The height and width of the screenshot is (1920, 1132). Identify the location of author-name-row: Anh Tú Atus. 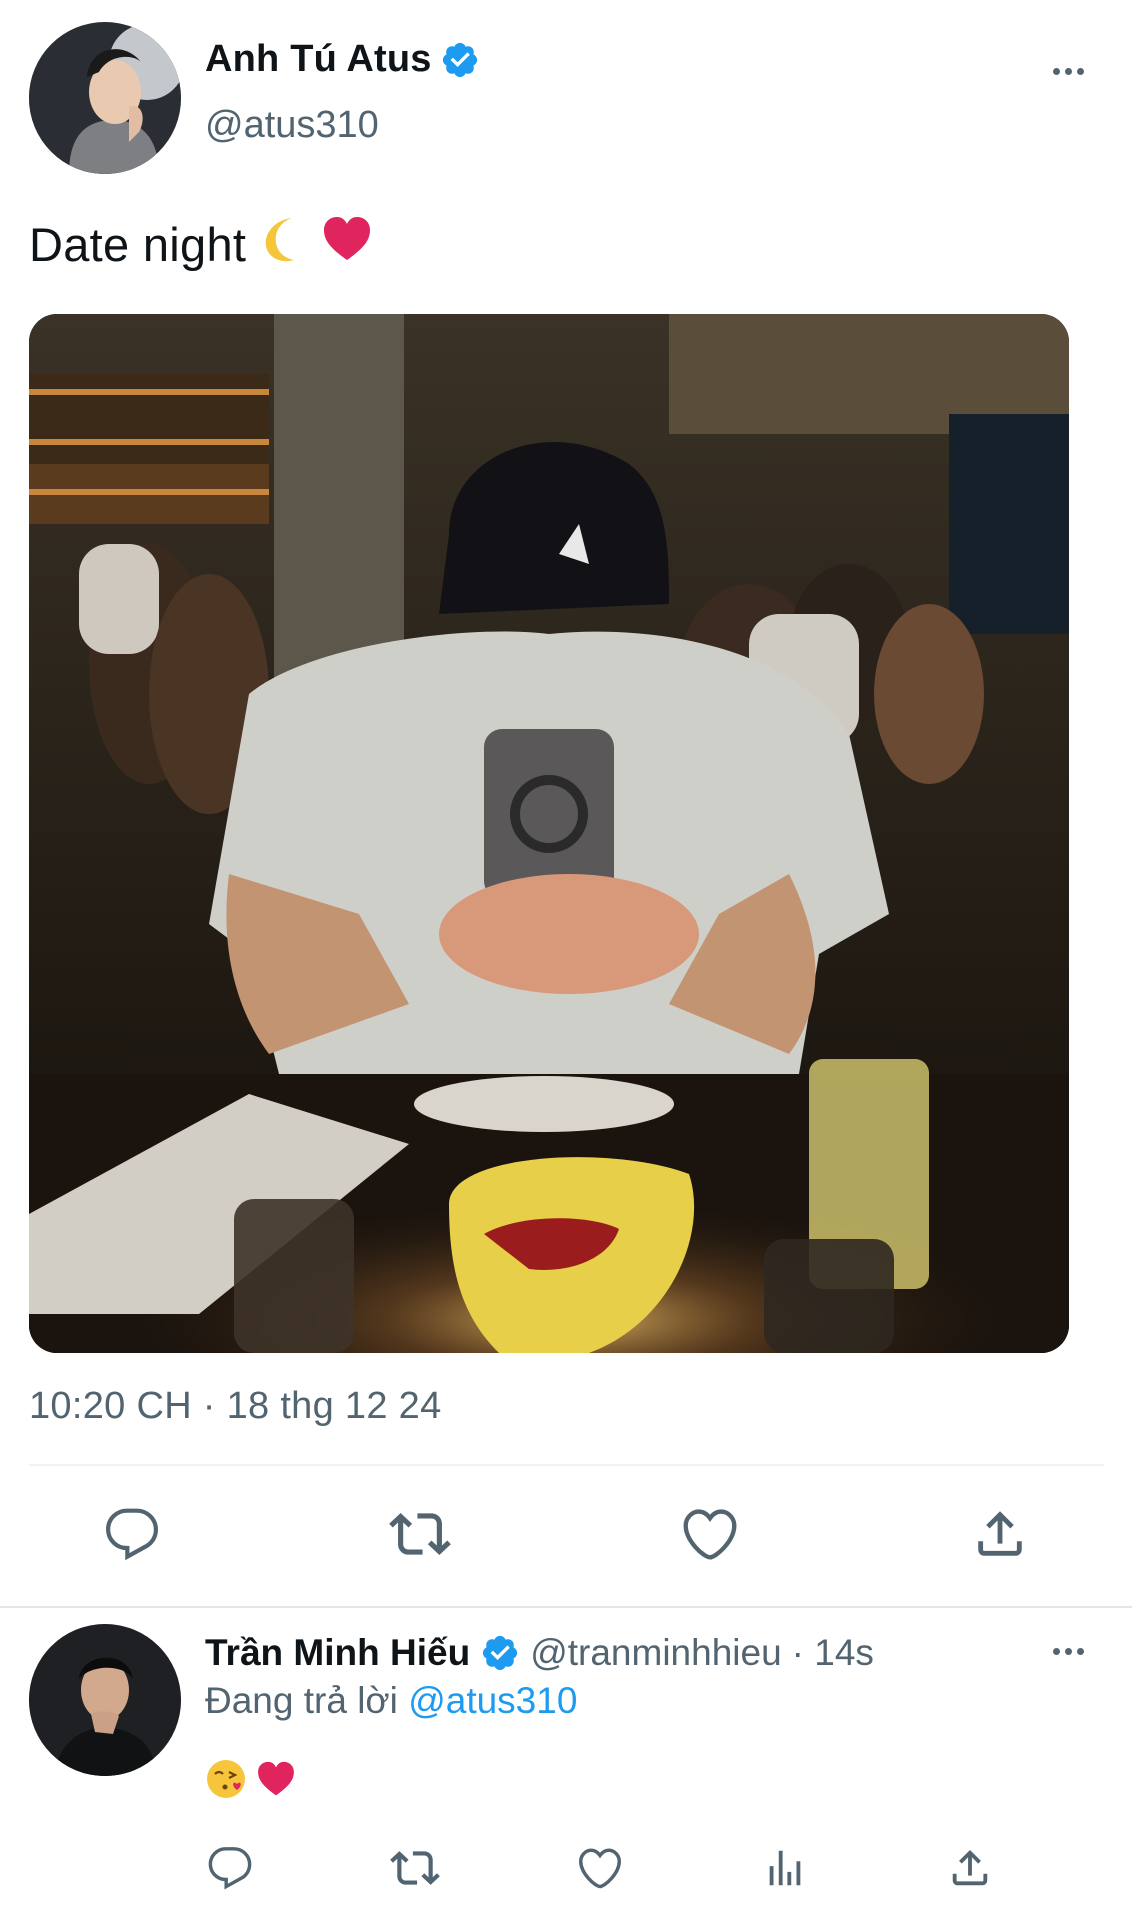
(342, 59).